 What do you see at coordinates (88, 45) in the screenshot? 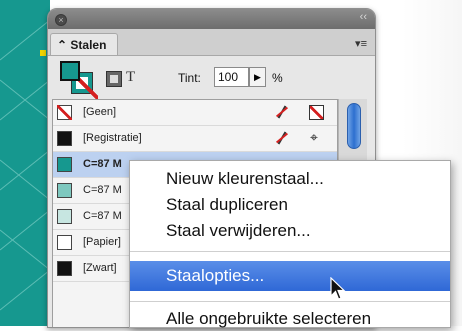
I see `tab-swatches-label: Stalen` at bounding box center [88, 45].